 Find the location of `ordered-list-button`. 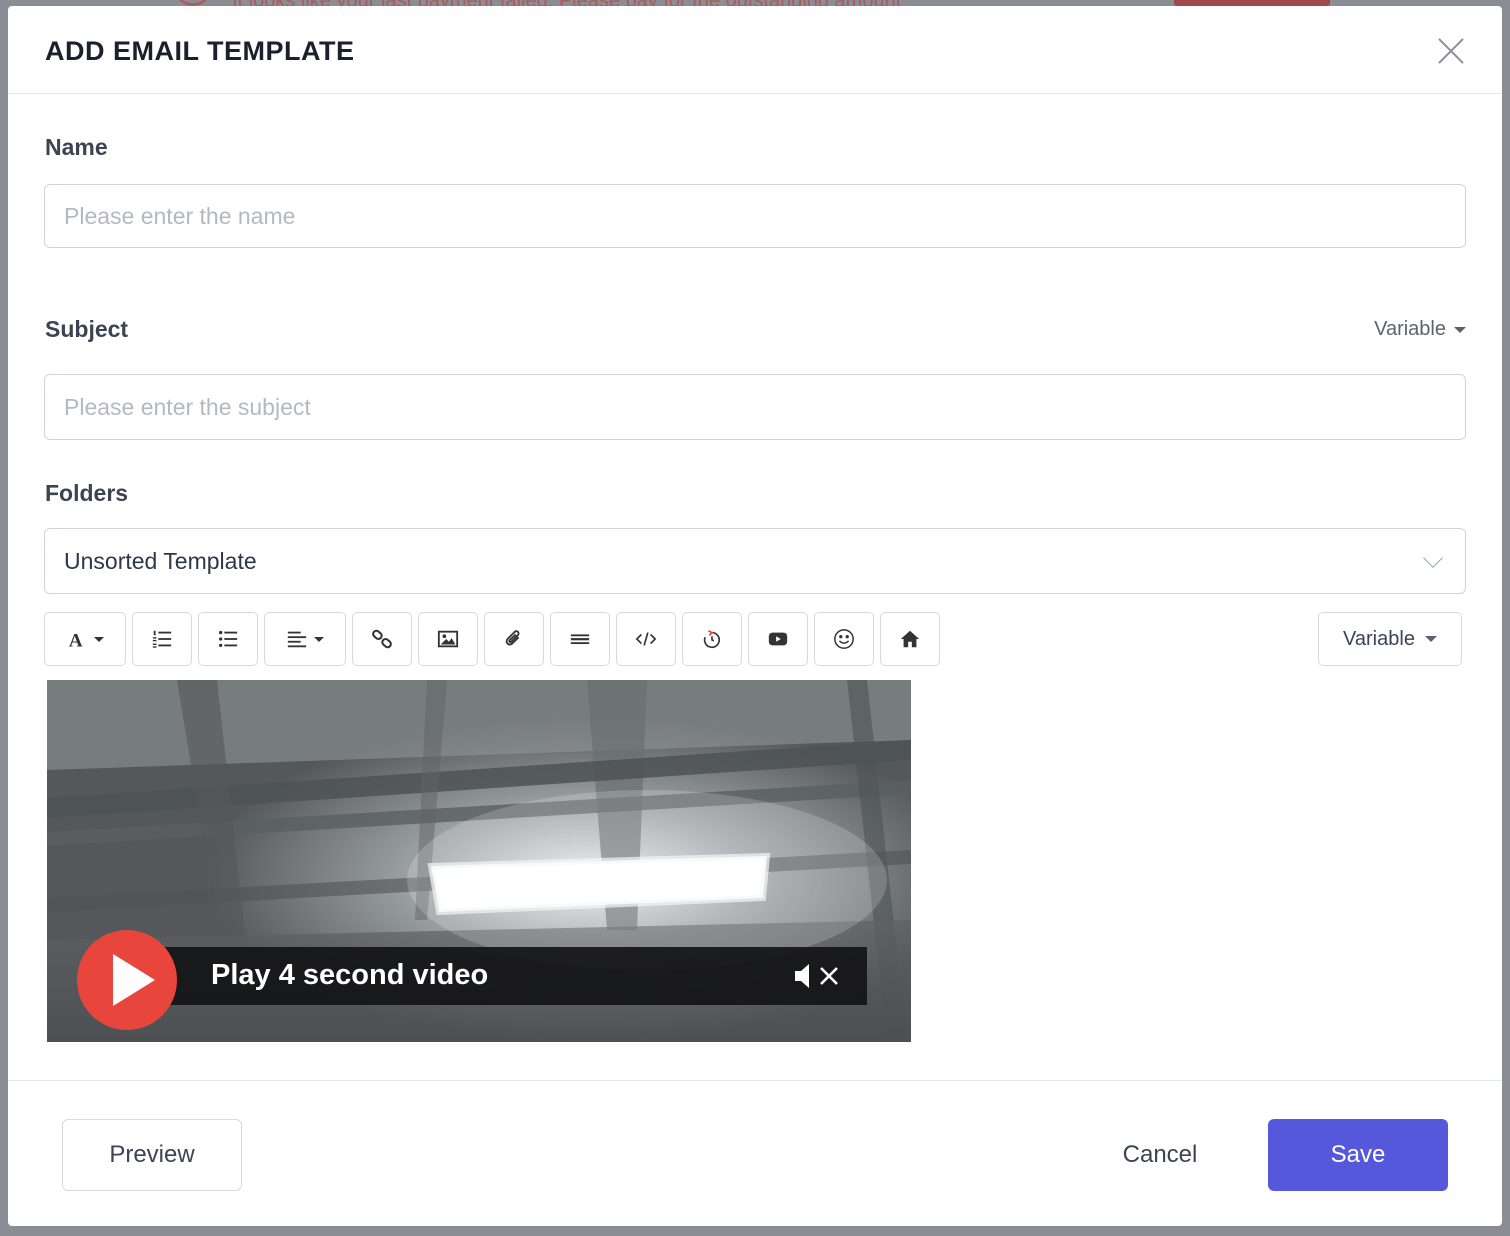

ordered-list-button is located at coordinates (162, 639).